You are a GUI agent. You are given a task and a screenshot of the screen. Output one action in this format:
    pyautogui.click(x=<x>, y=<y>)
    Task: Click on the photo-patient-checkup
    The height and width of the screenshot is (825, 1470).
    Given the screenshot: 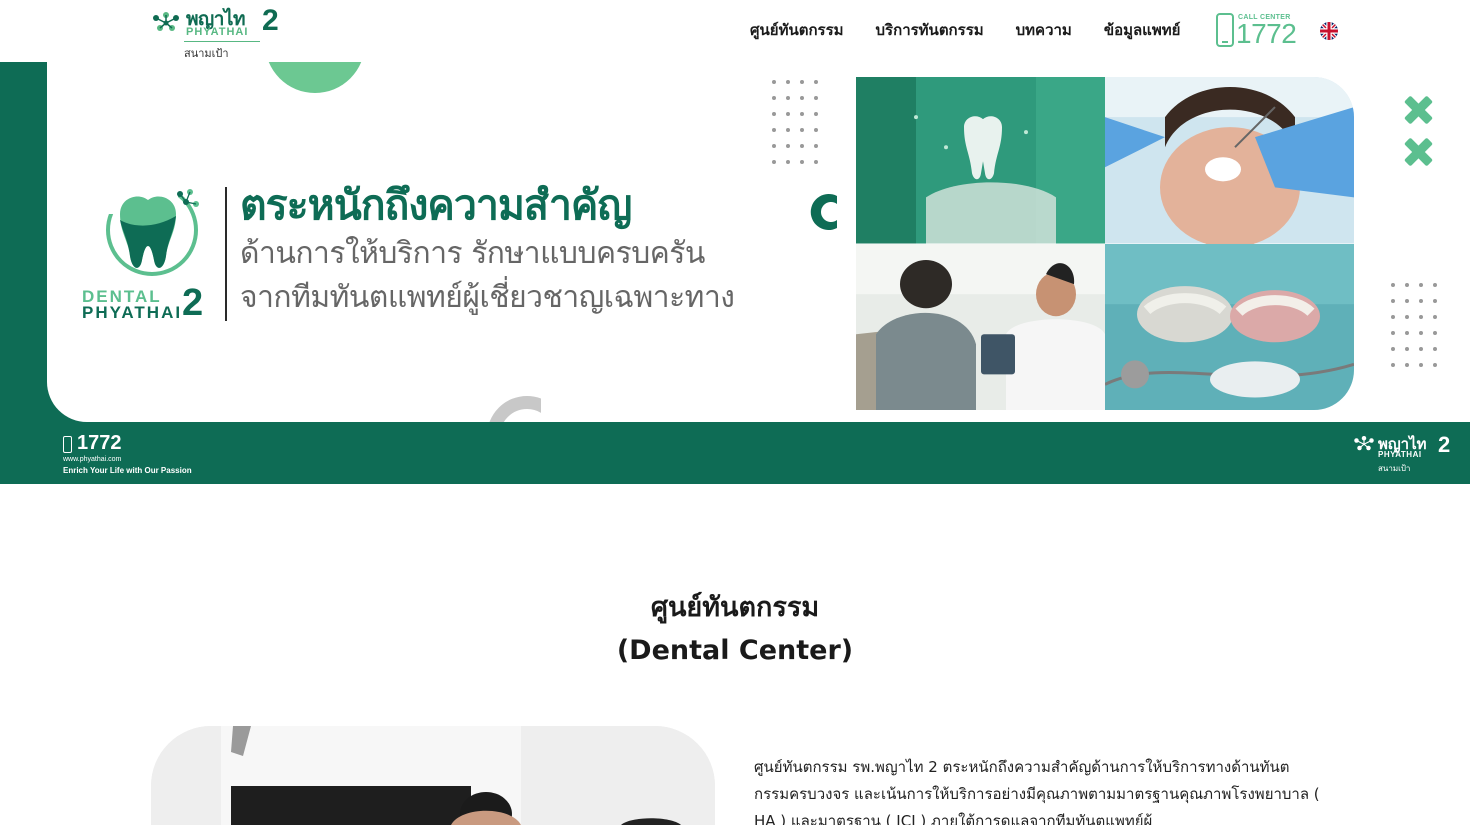 What is the action you would take?
    pyautogui.click(x=1229, y=160)
    